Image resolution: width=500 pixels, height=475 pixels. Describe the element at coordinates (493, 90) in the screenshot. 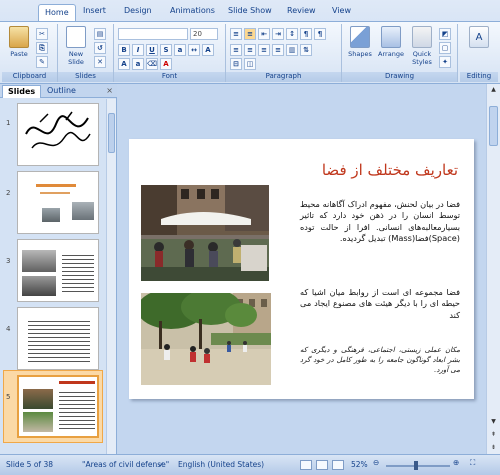

I see `scroll-up-icon: ▲` at that location.